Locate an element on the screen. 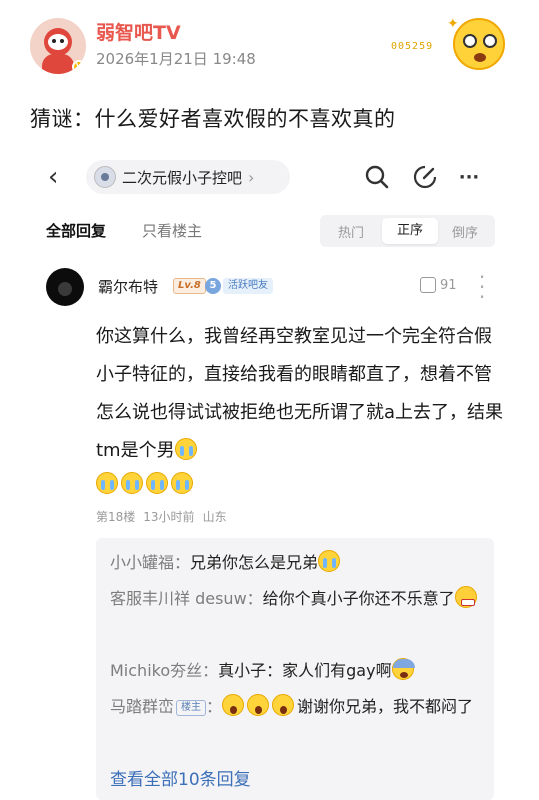  fan-badge: 5 活跃吧友 is located at coordinates (239, 286).